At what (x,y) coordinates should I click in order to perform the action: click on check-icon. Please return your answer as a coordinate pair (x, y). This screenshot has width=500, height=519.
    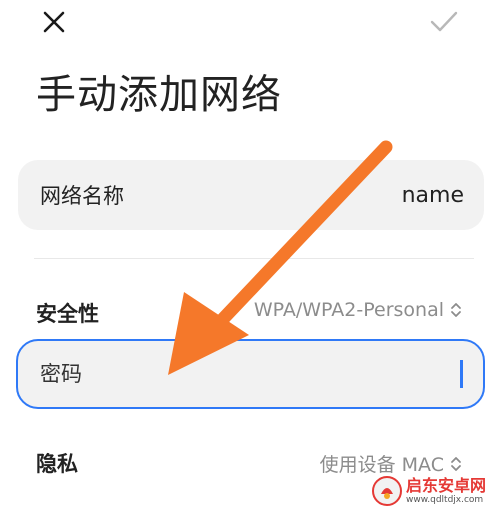
    Looking at the image, I should click on (444, 21).